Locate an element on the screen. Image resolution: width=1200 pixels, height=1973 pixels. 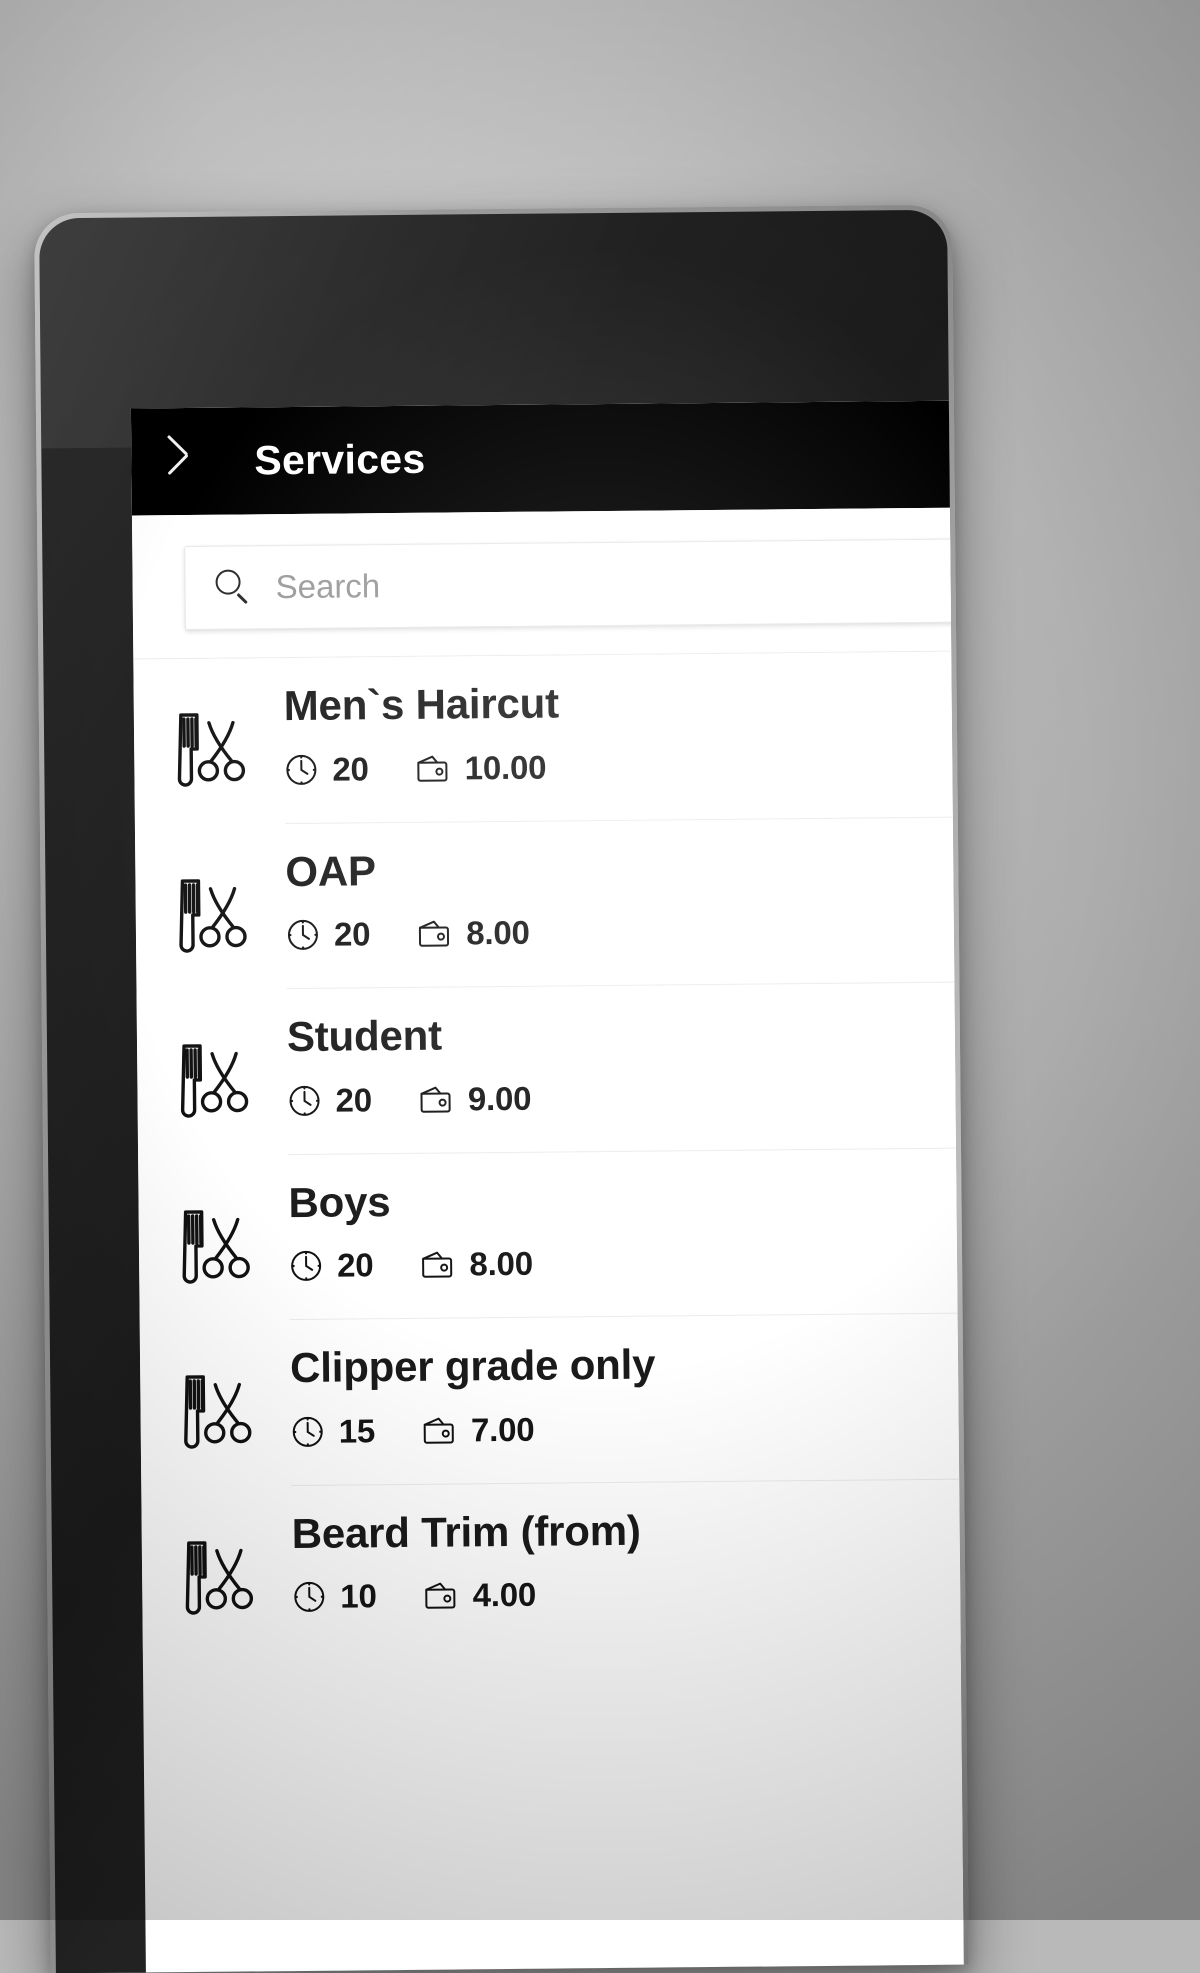
price-group: 10.00 is located at coordinates (481, 767).